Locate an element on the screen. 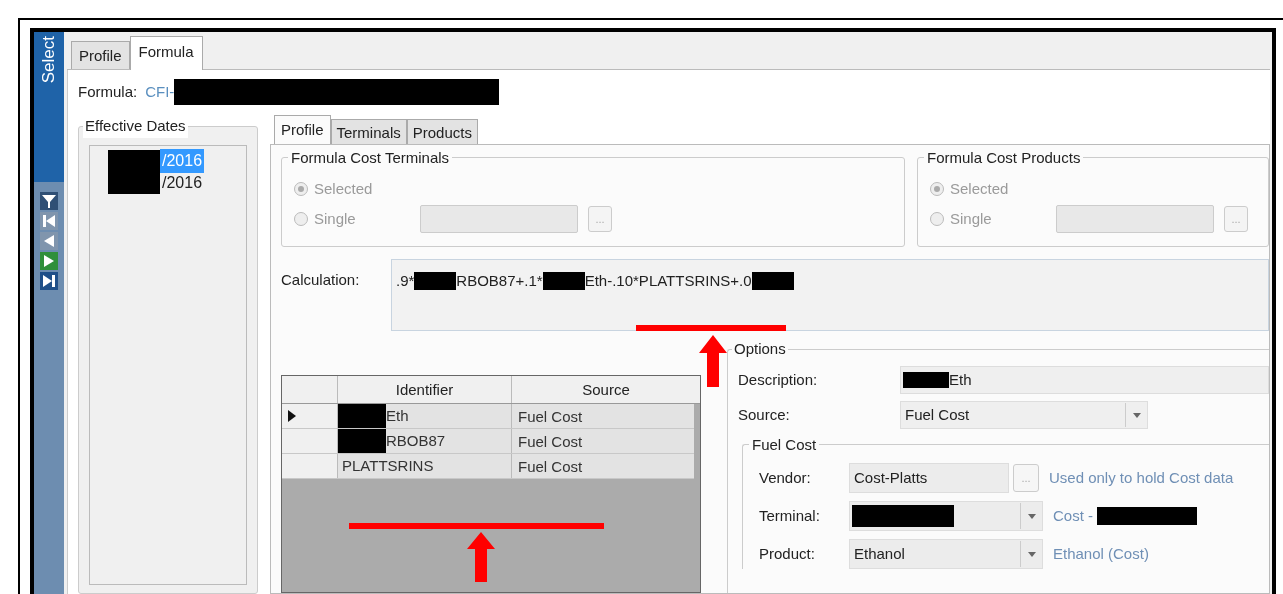 This screenshot has width=1283, height=594. field-label: Description: is located at coordinates (778, 379).